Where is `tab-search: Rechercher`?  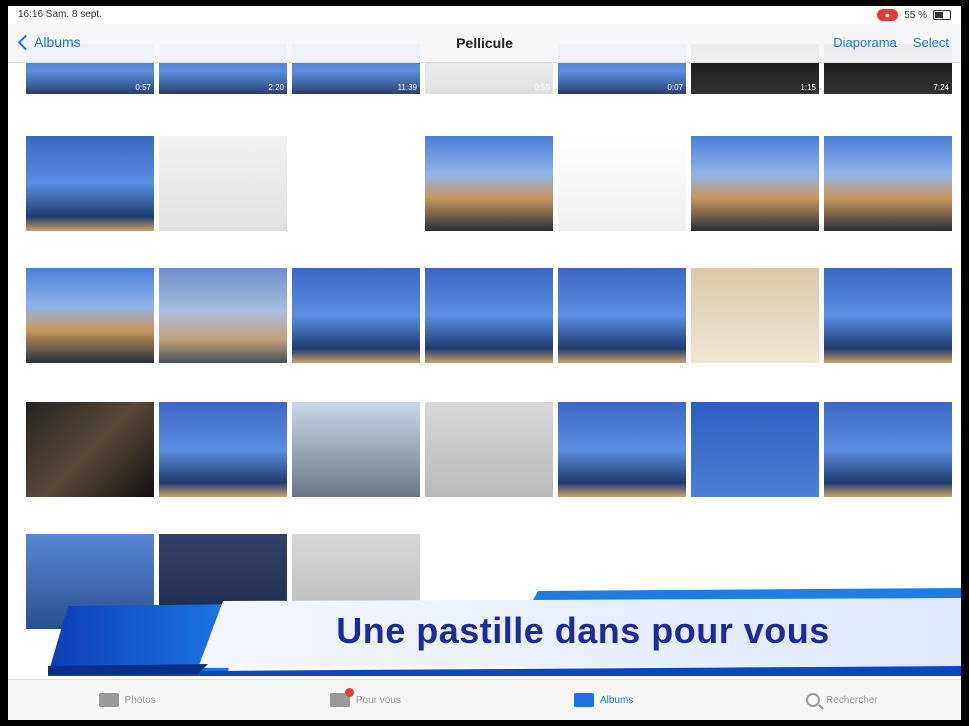
tab-search: Rechercher is located at coordinates (842, 700).